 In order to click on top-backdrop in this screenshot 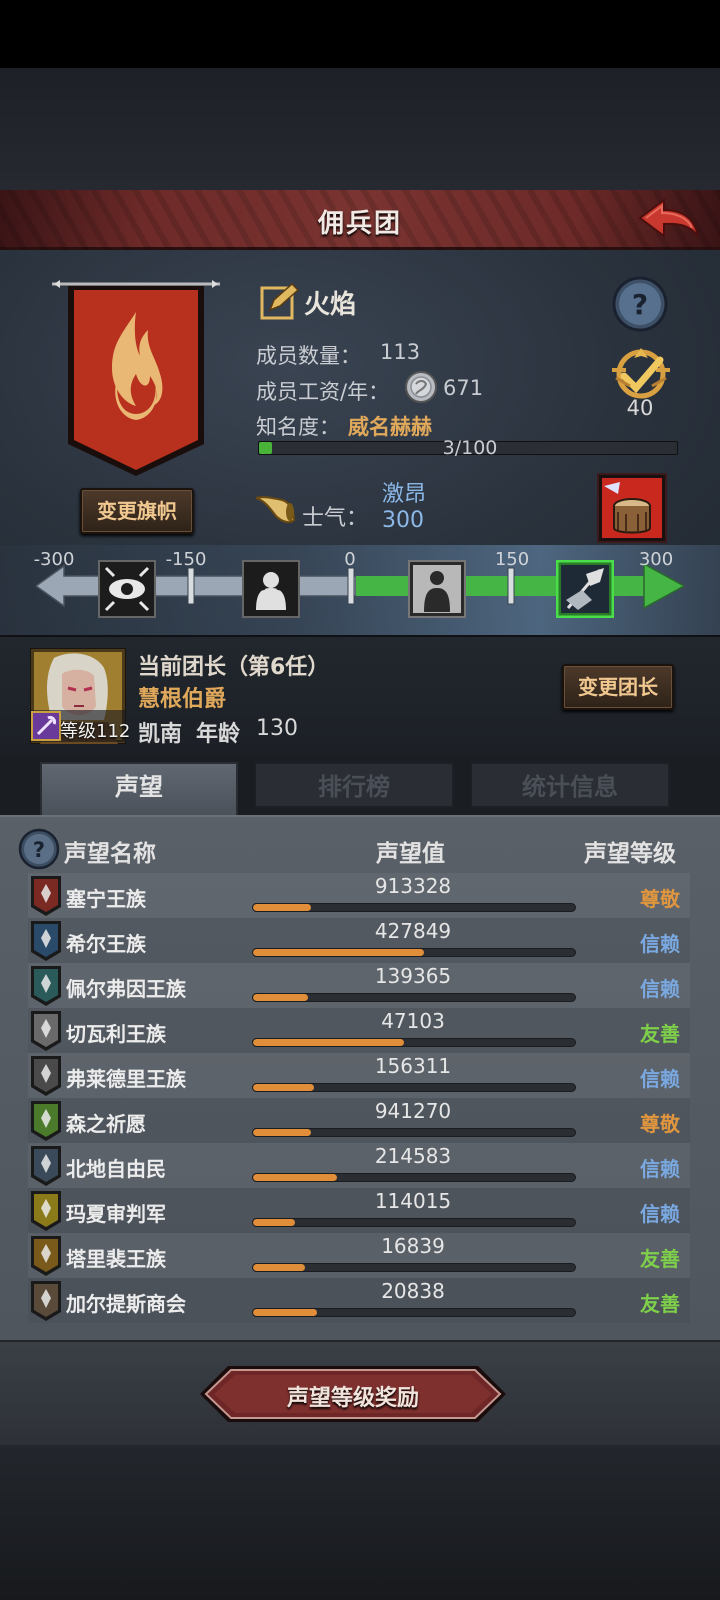, I will do `click(360, 129)`.